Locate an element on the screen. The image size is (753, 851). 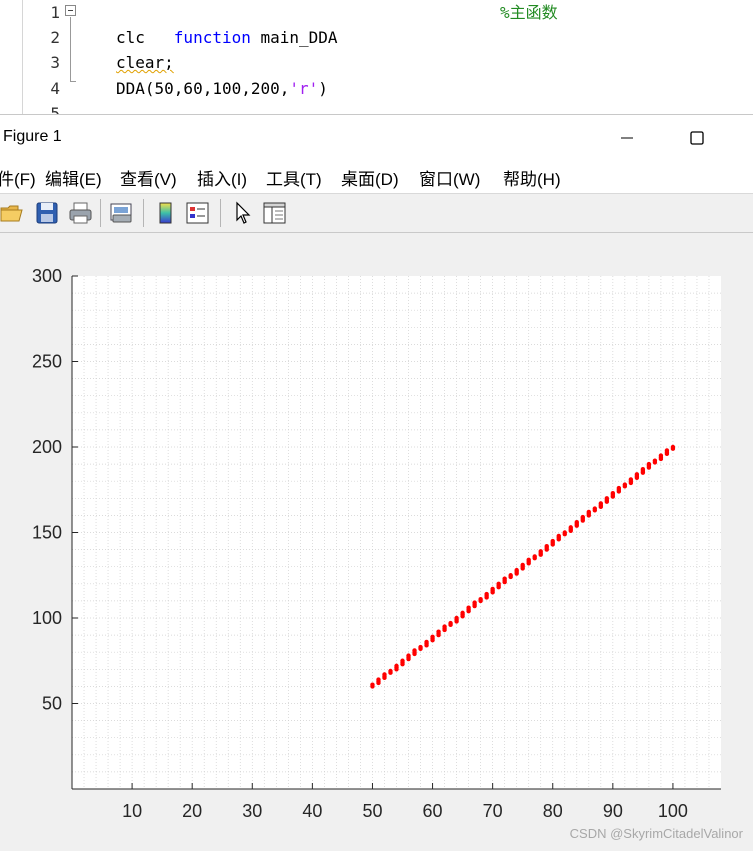
figure-title: Figure 1 is located at coordinates (32, 136).